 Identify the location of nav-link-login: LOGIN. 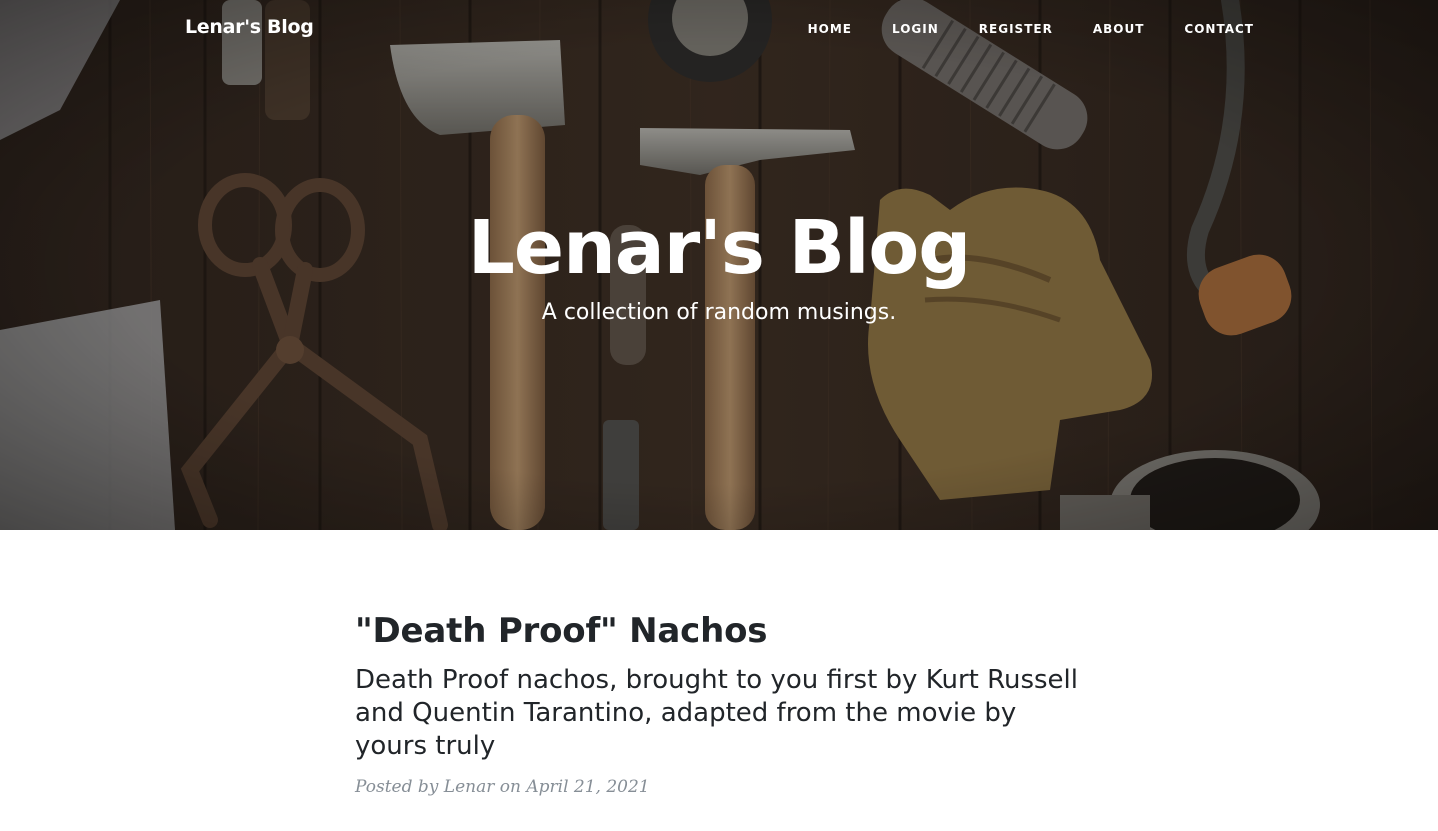
(895, 29).